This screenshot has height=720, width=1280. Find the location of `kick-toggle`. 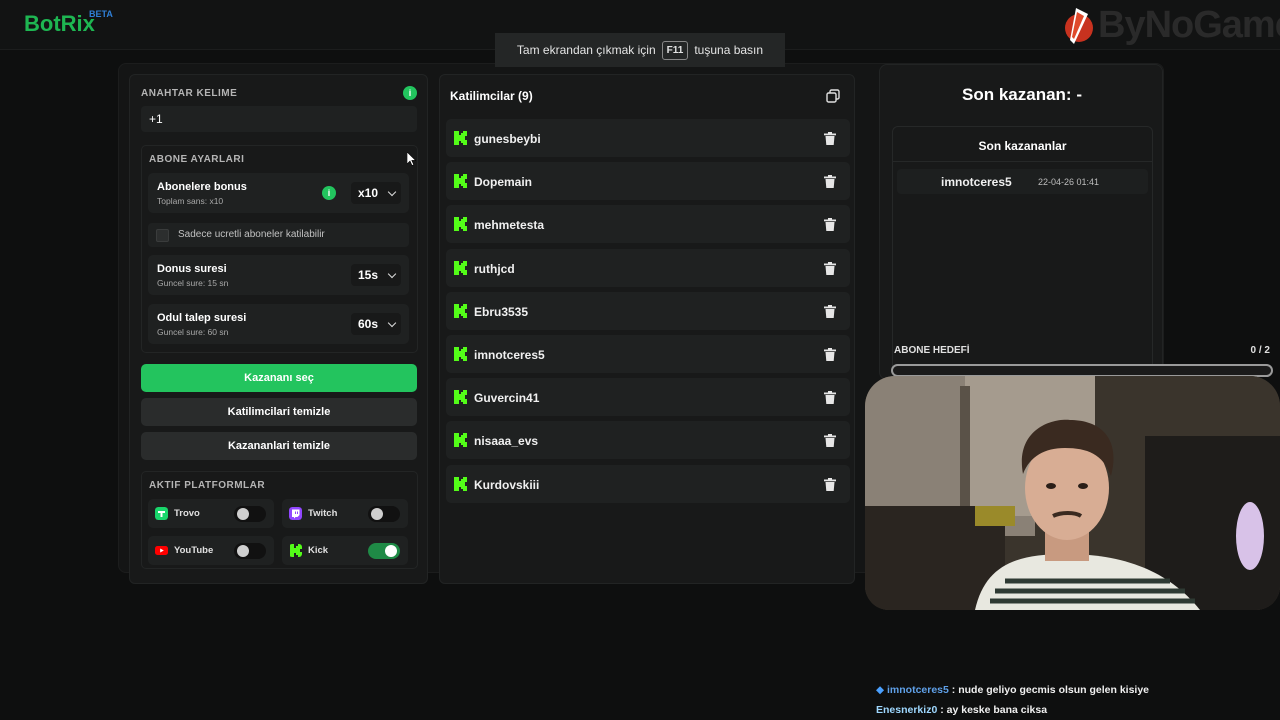

kick-toggle is located at coordinates (384, 551).